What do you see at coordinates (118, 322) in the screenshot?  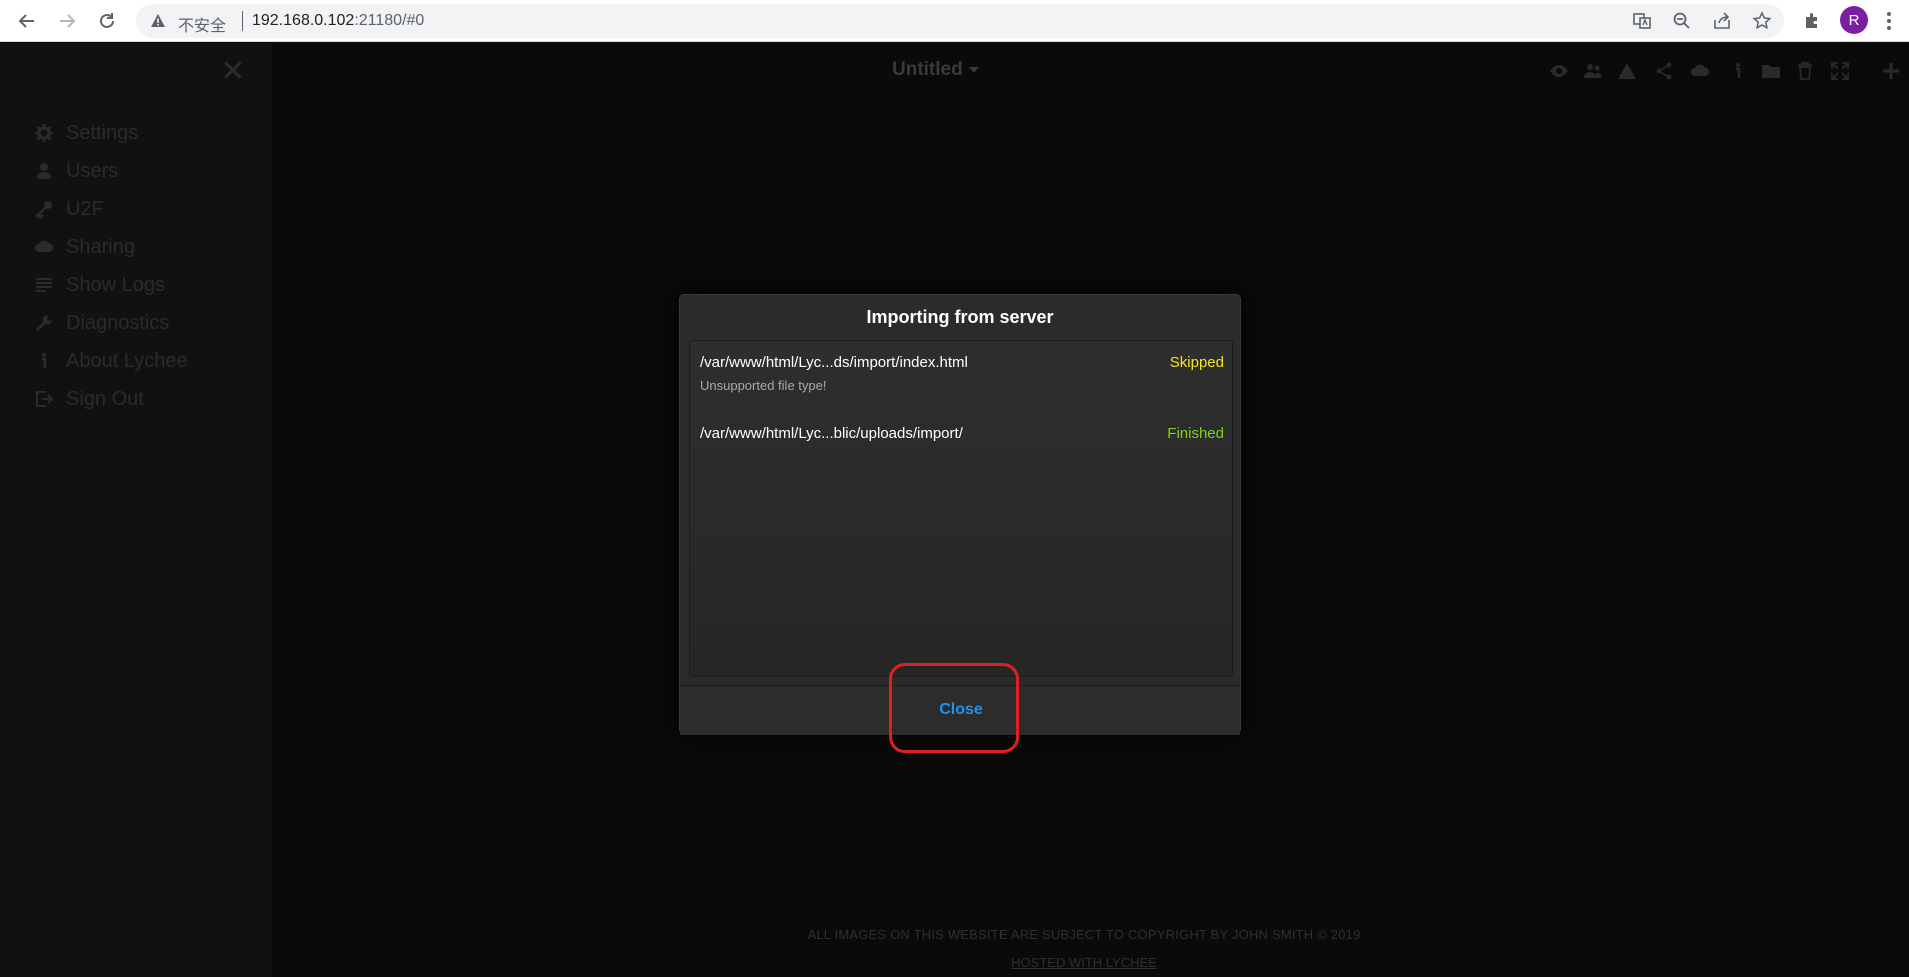 I see `menu-label: Diagnostics` at bounding box center [118, 322].